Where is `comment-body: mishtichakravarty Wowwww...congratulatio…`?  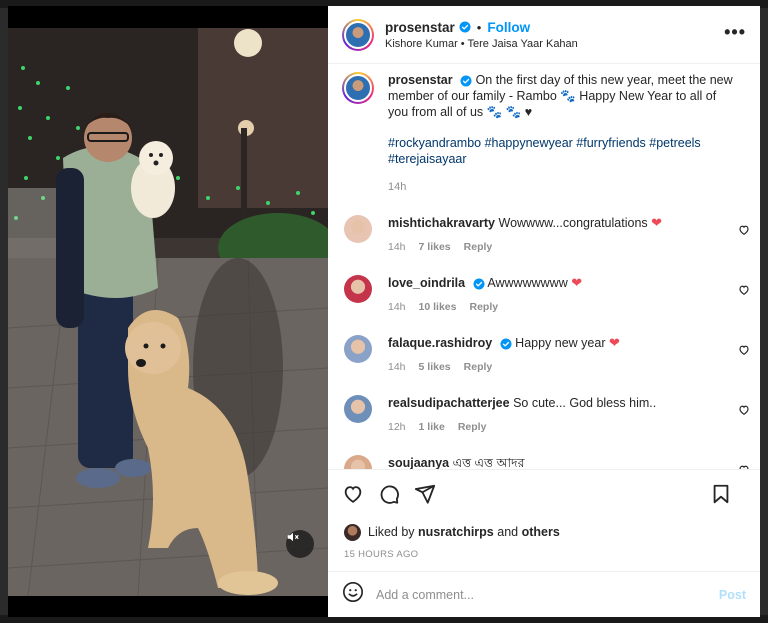 comment-body: mishtichakravarty Wowwww...congratulatio… is located at coordinates (553, 235).